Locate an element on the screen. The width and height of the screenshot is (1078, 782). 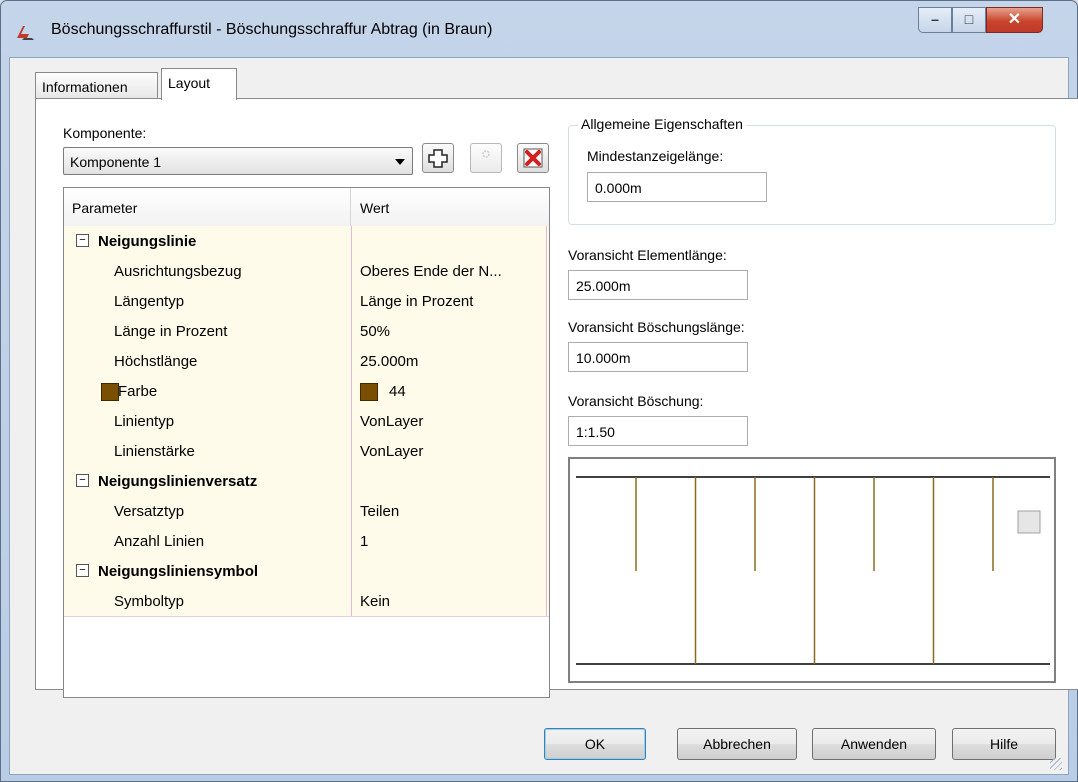
value-cell: Kein is located at coordinates (449, 601).